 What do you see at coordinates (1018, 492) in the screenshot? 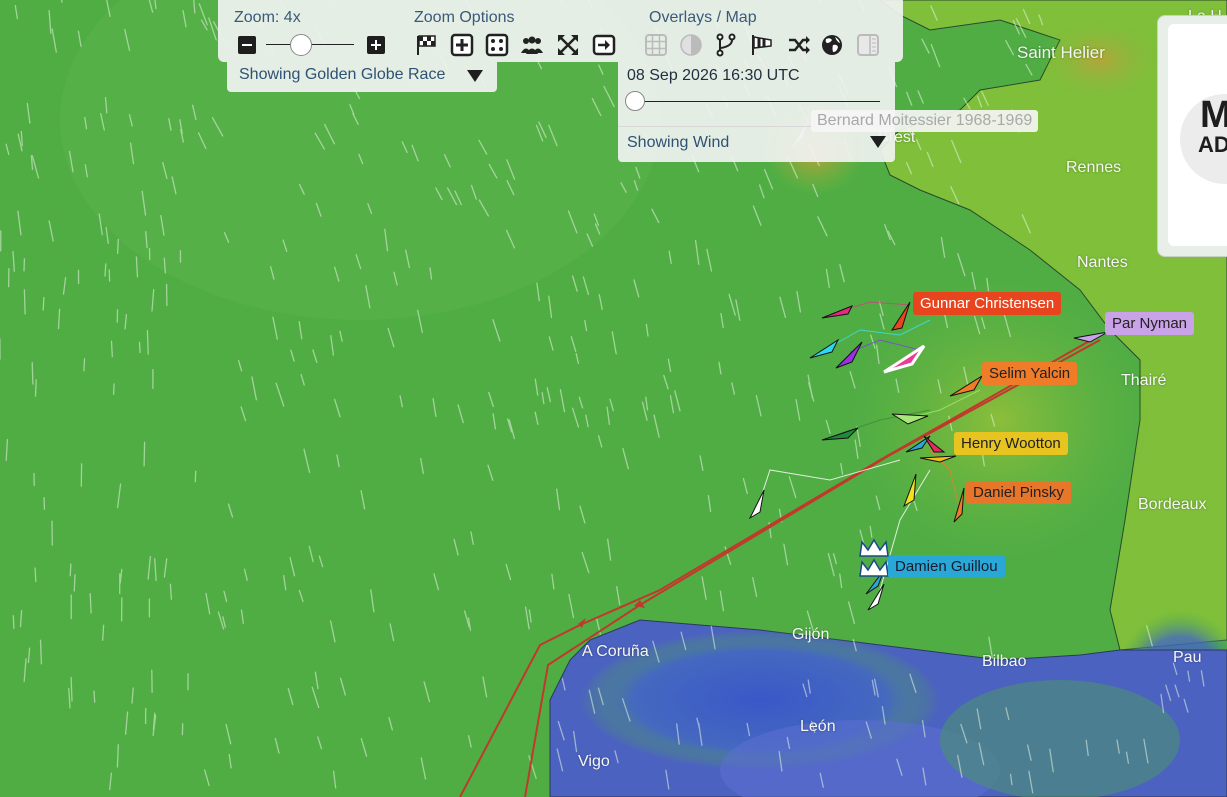
I see `boat-label-daniel: Daniel Pinsky` at bounding box center [1018, 492].